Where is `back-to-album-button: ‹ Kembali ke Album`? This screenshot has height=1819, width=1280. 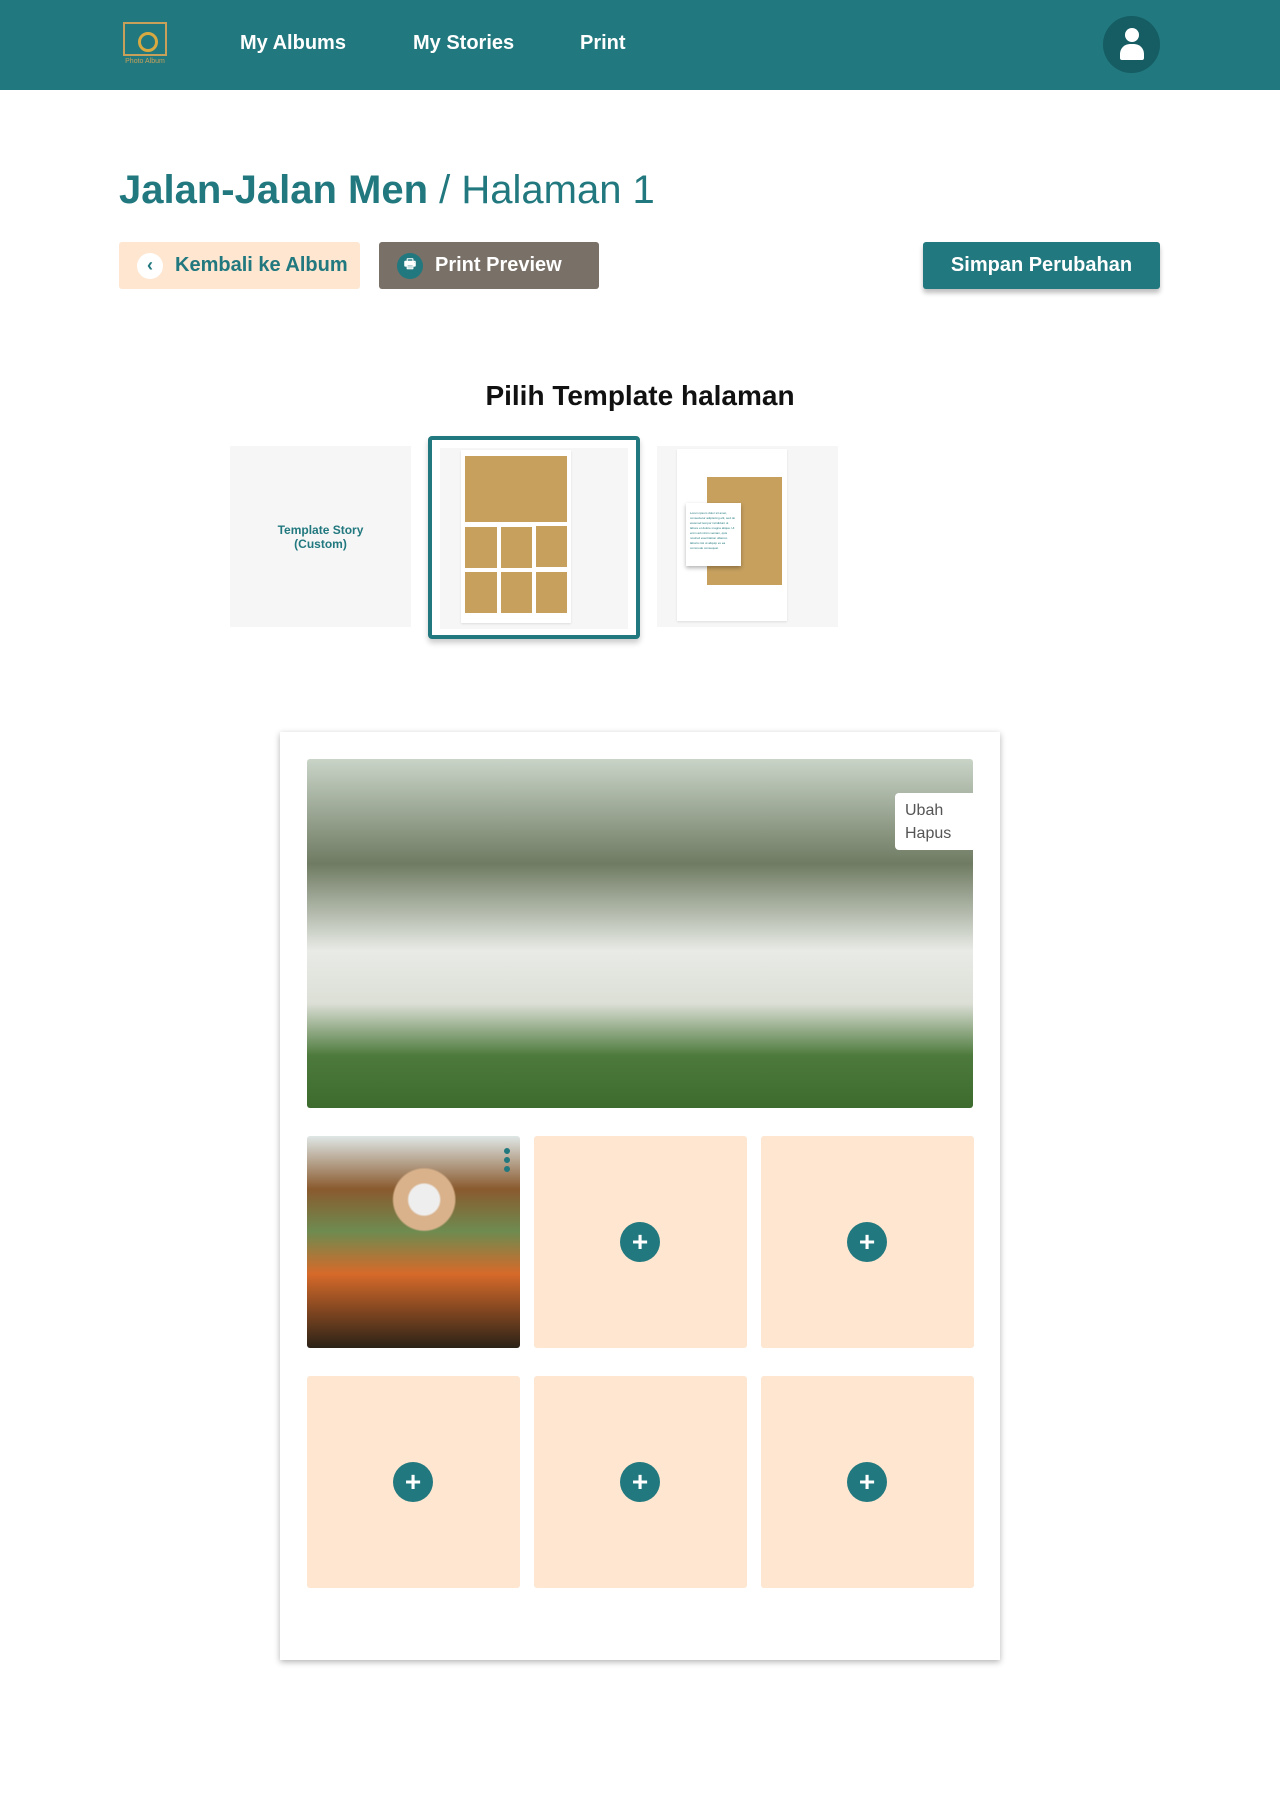
back-to-album-button: ‹ Kembali ke Album is located at coordinates (239, 265).